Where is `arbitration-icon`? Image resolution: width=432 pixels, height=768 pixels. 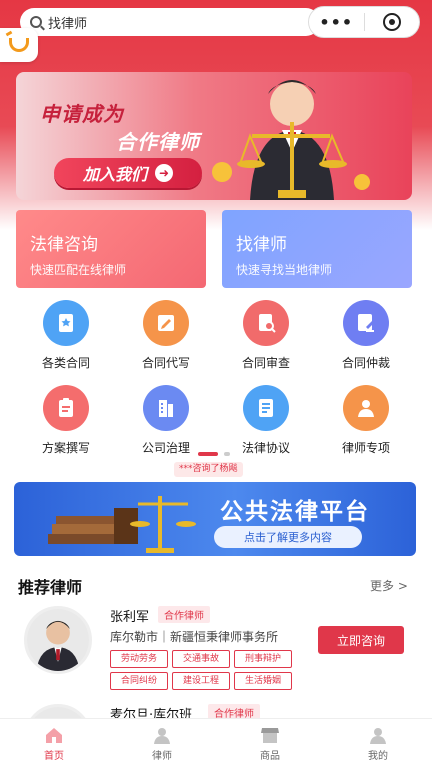 arbitration-icon is located at coordinates (366, 323).